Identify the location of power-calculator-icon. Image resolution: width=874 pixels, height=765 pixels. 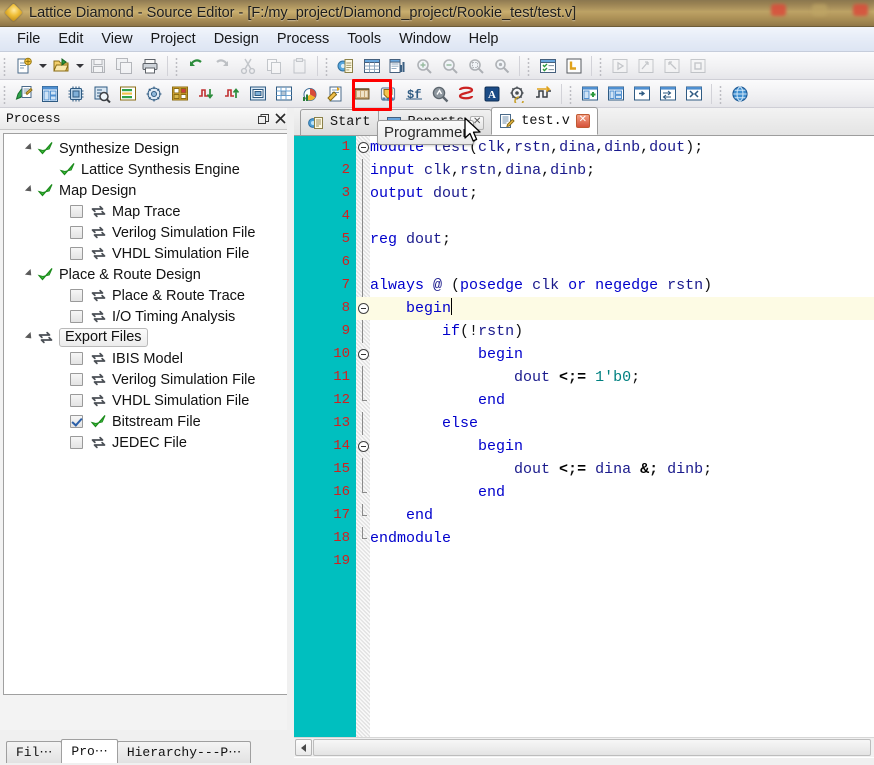
(310, 94).